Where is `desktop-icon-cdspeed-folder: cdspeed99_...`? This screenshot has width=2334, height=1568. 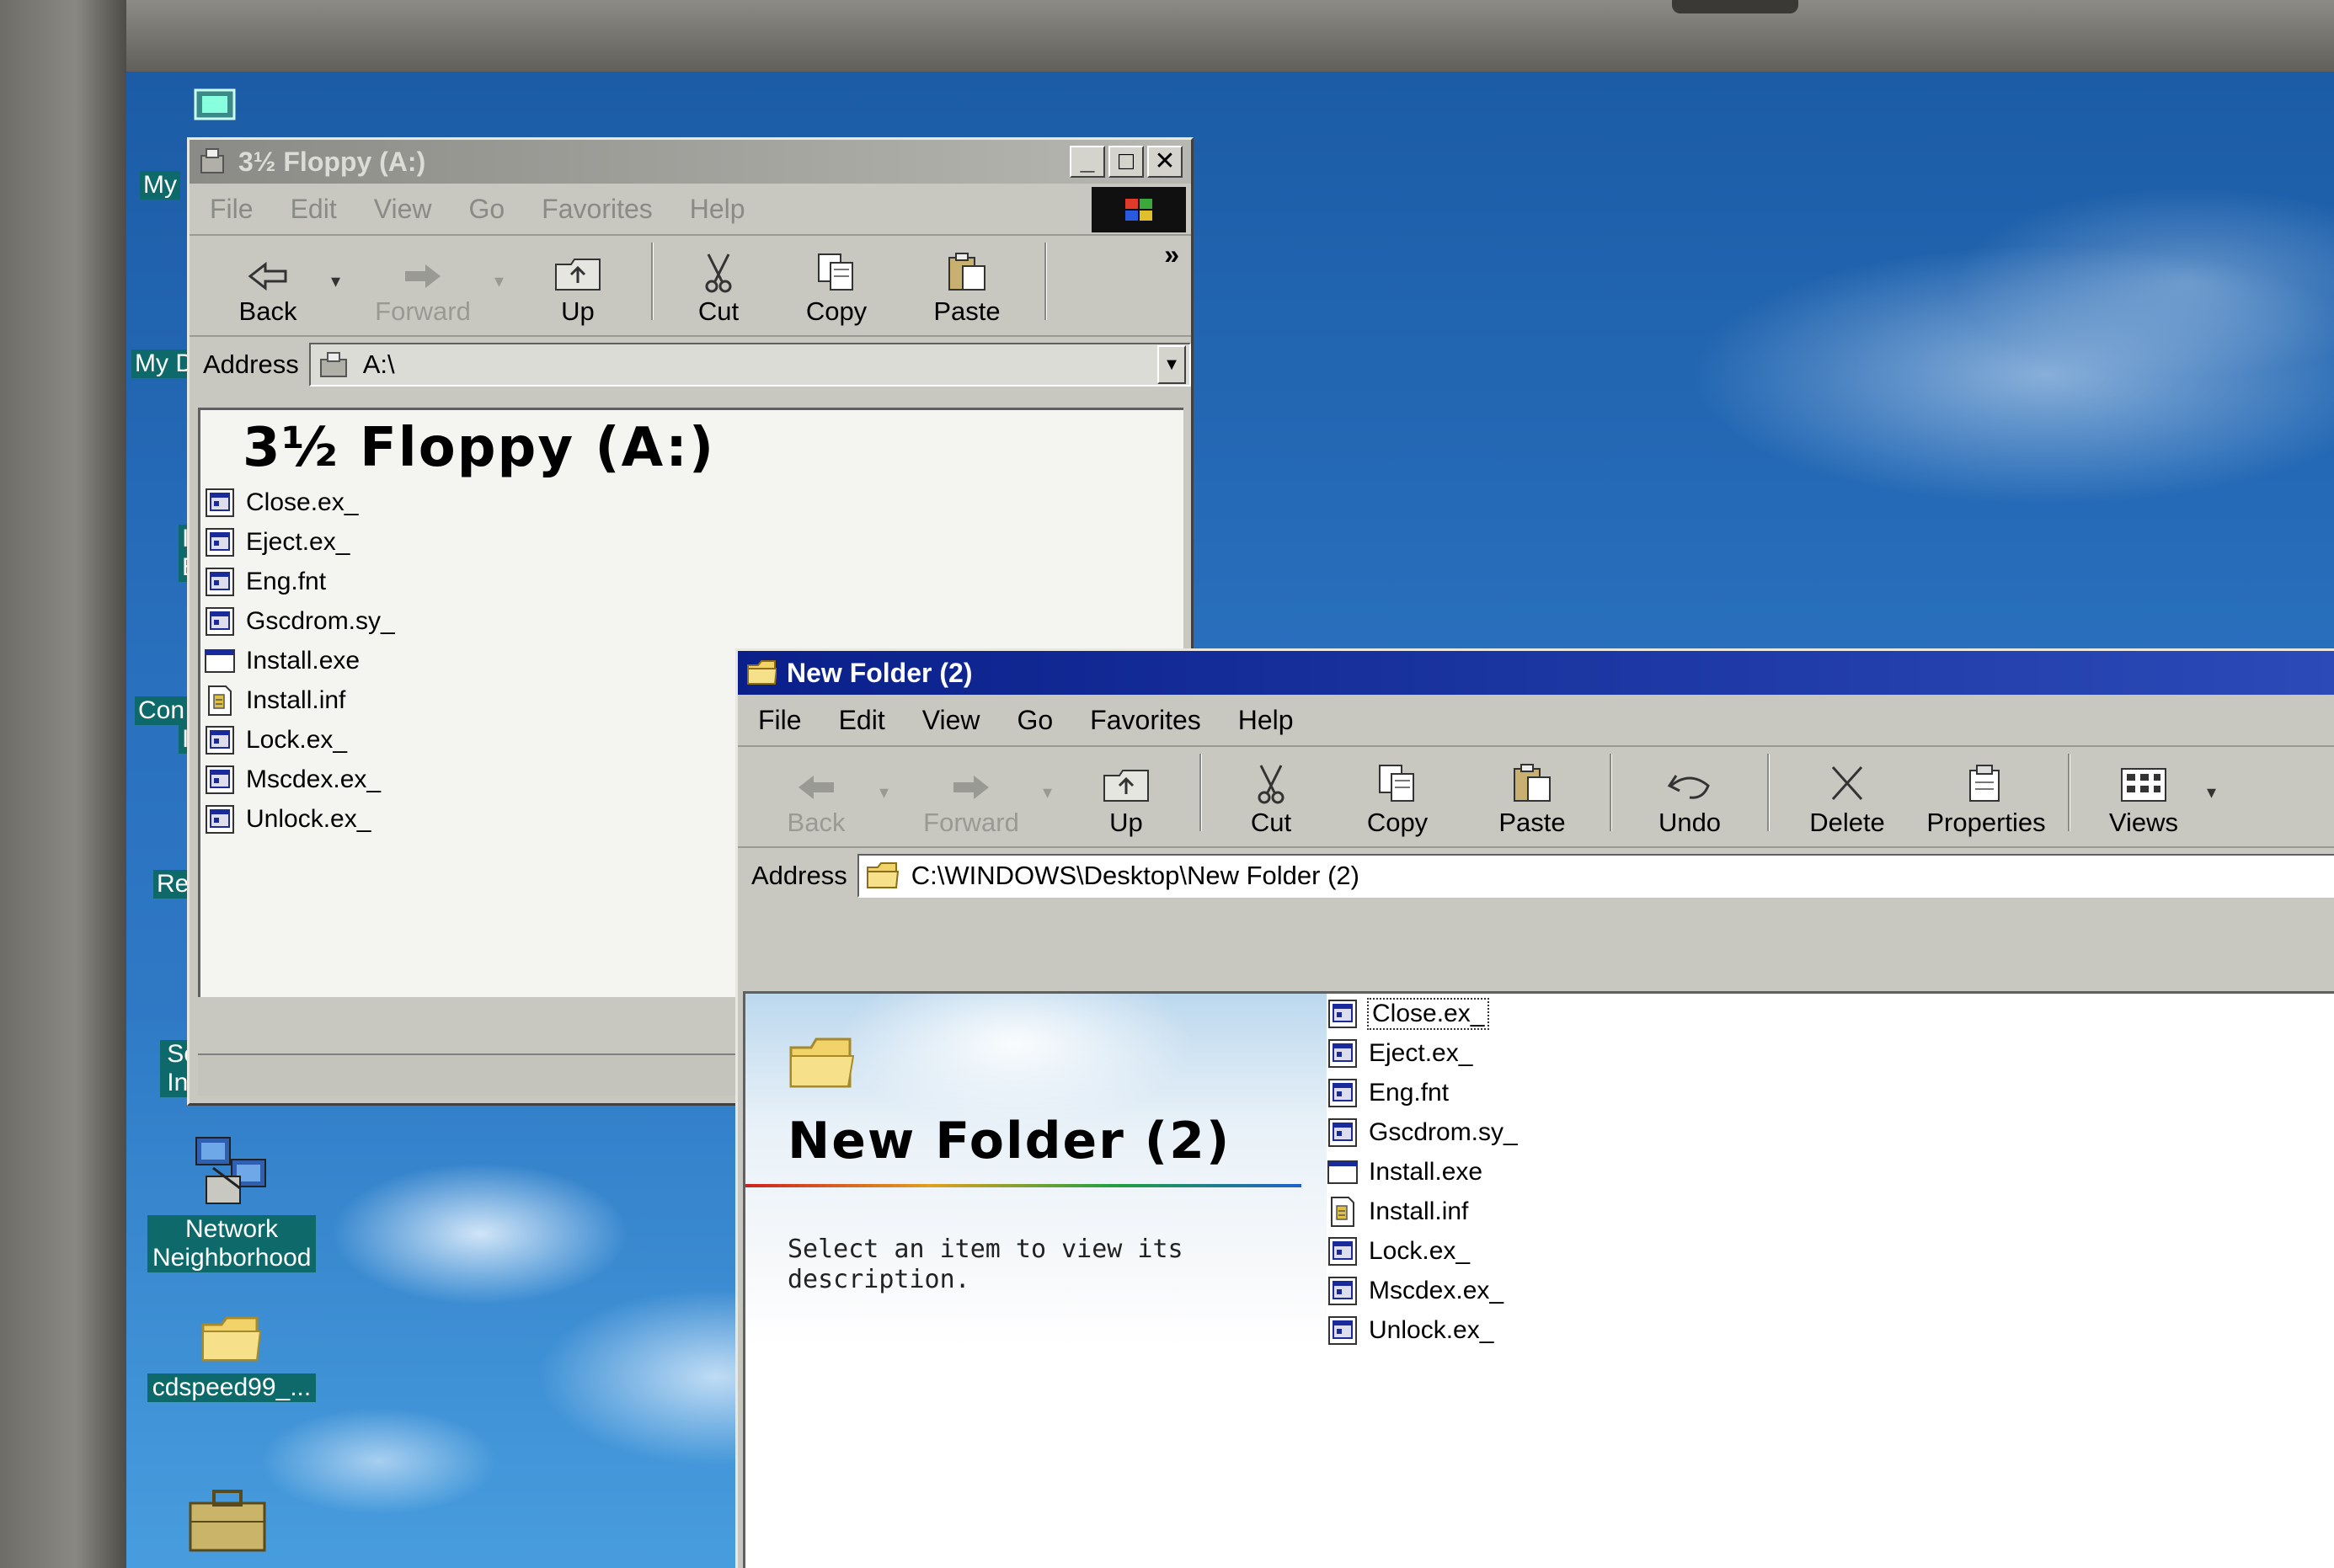 desktop-icon-cdspeed-folder: cdspeed99_... is located at coordinates (231, 1355).